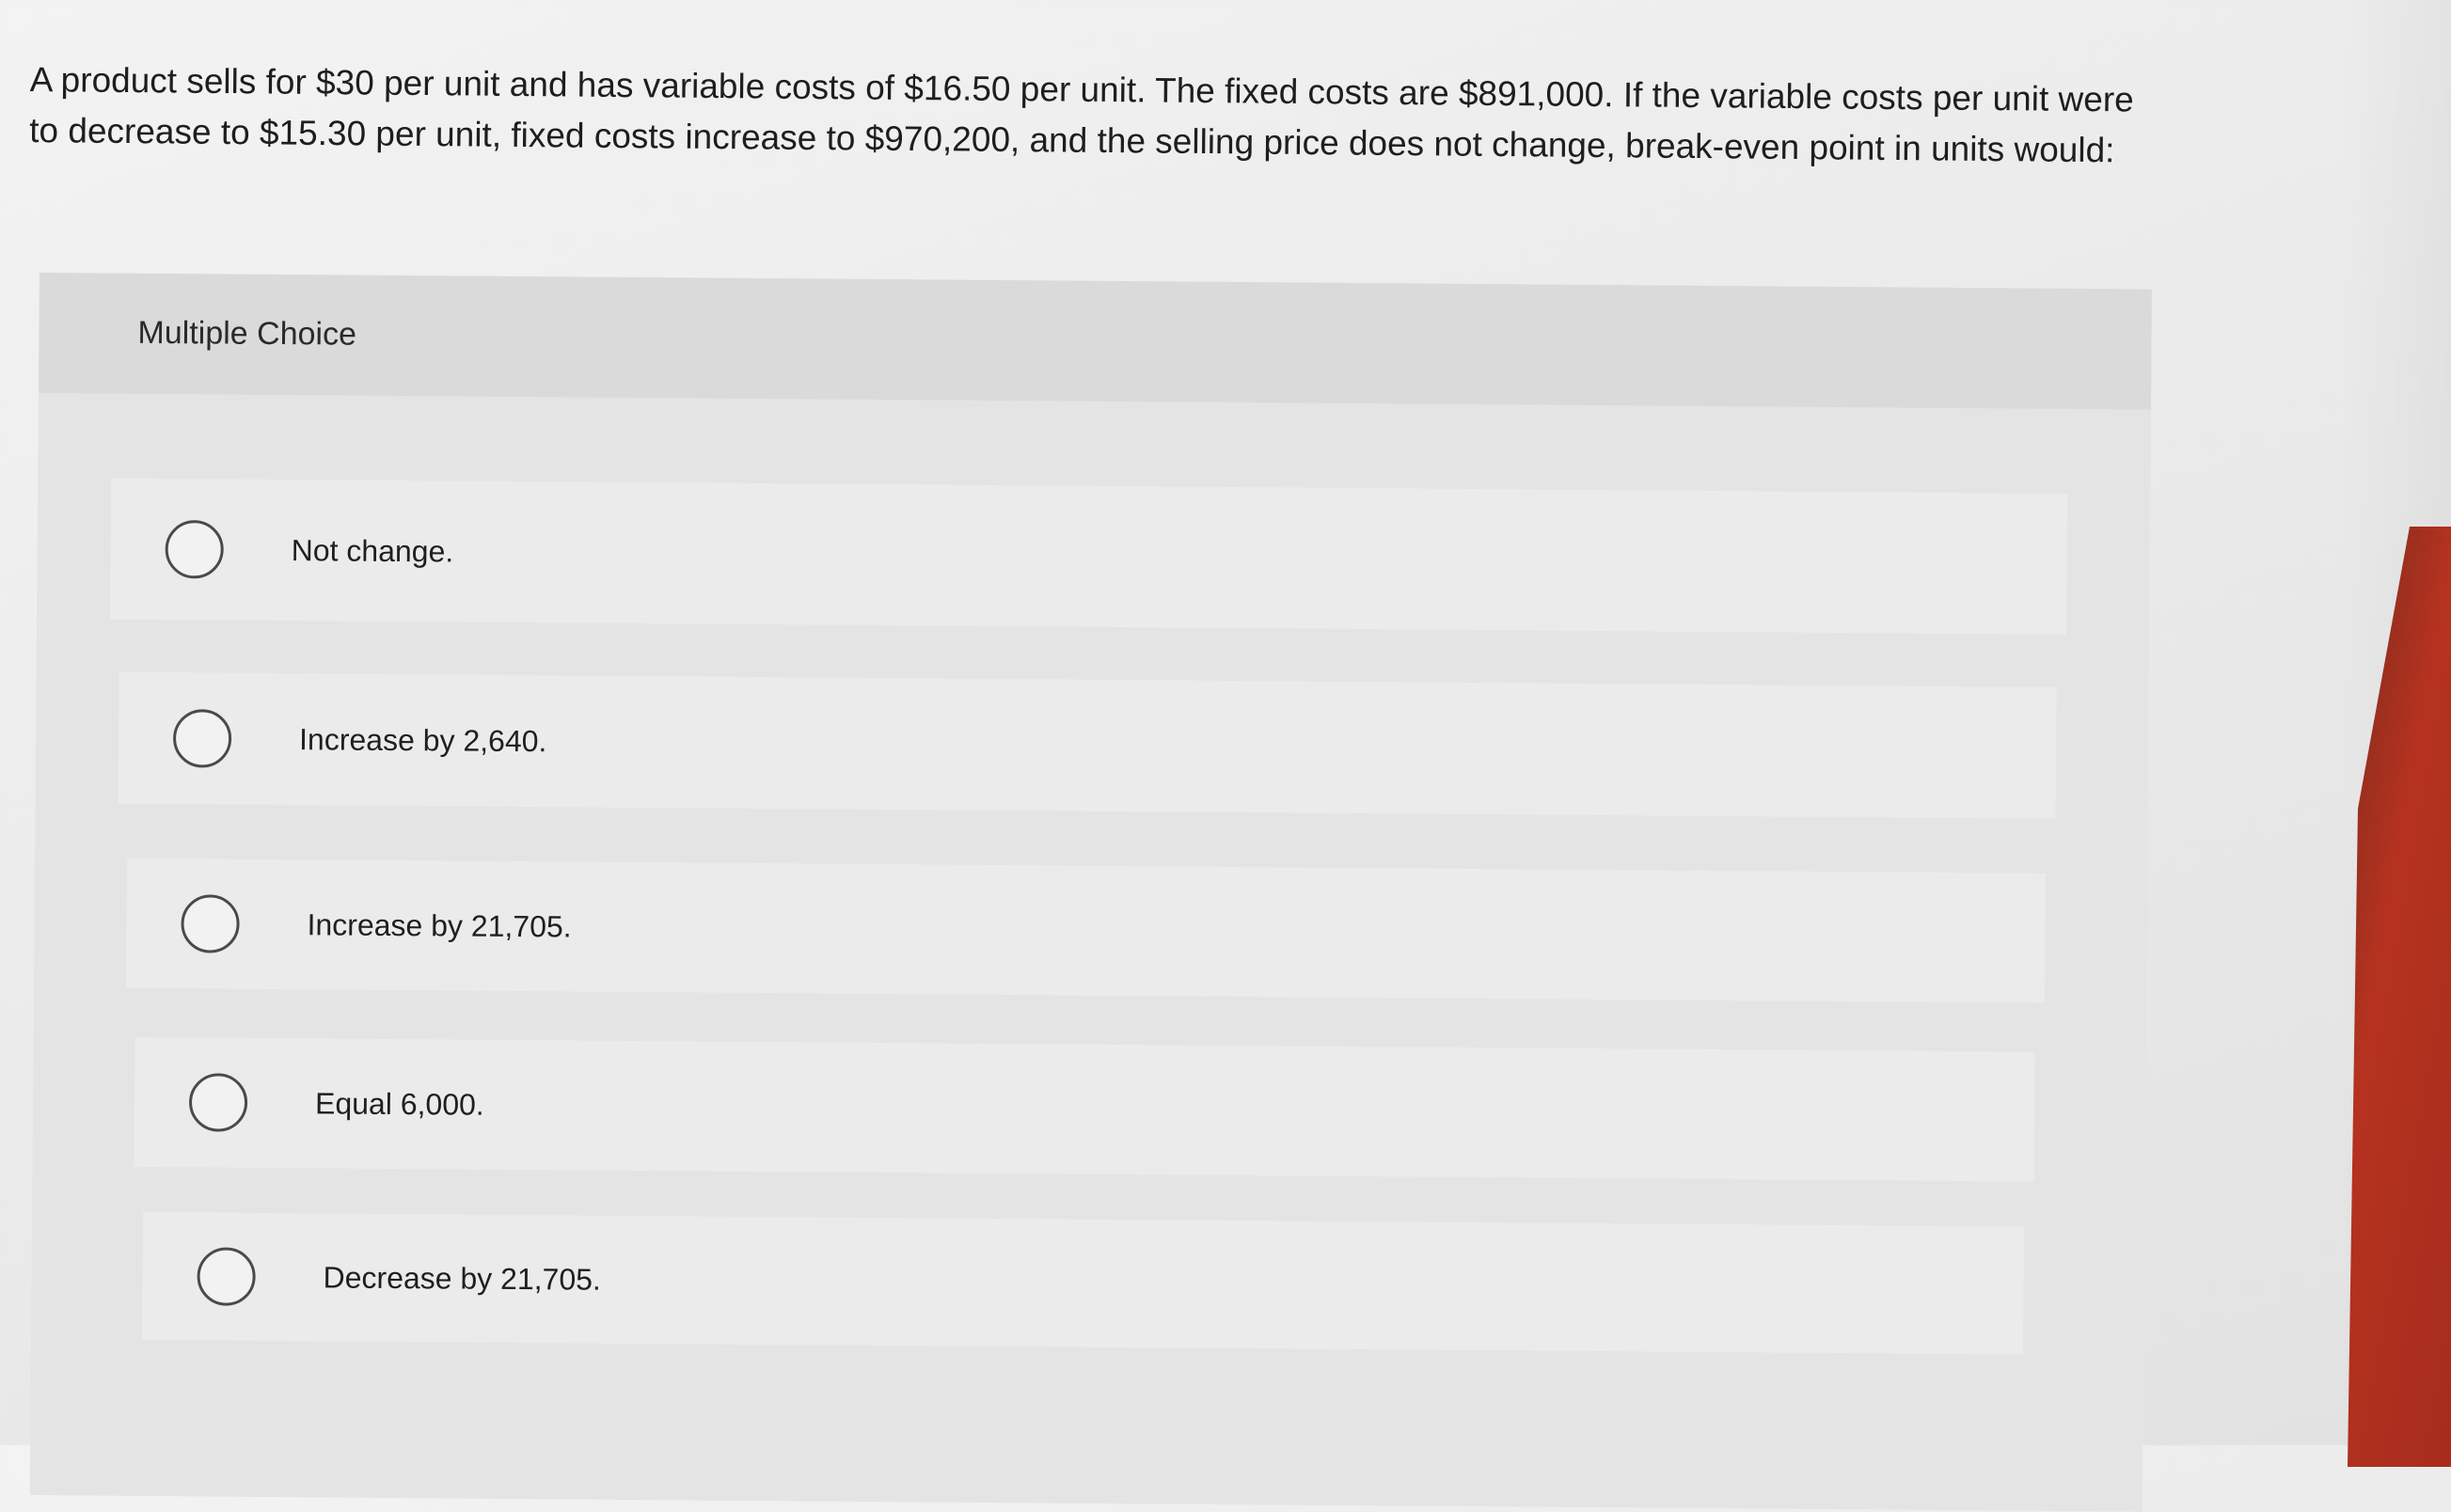 Image resolution: width=2451 pixels, height=1512 pixels. Describe the element at coordinates (1087, 745) in the screenshot. I see `answer-option-2: Increase by 2,640.` at that location.